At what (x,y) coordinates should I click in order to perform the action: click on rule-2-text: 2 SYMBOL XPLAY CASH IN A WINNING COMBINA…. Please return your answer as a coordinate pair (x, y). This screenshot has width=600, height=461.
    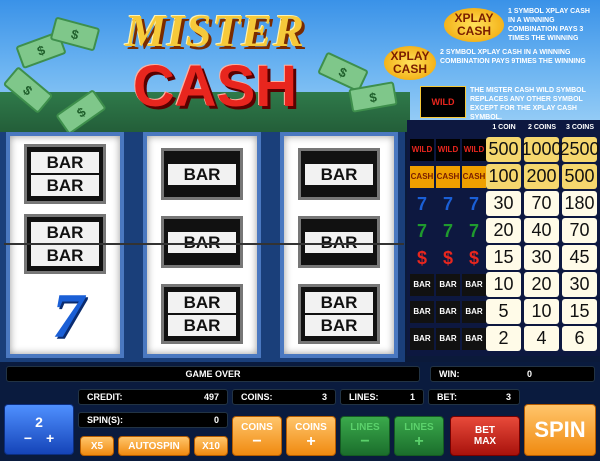
    Looking at the image, I should click on (513, 57).